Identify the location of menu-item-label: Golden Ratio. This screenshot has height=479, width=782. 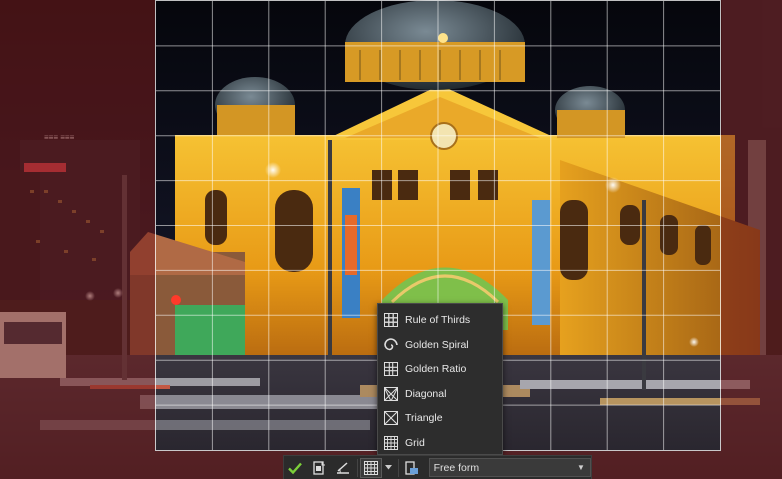
(436, 369).